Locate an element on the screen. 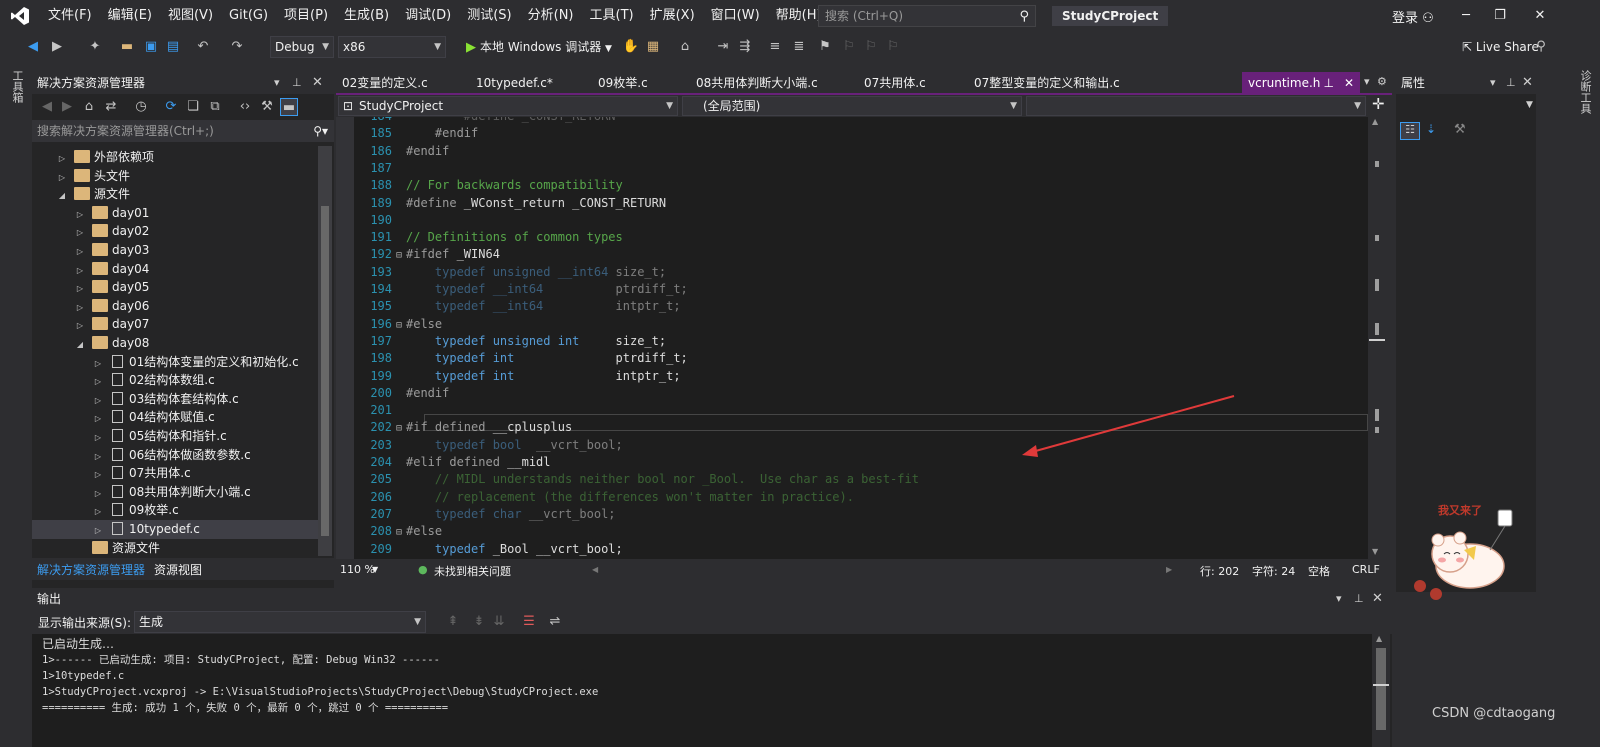  collapse-all-icon: ❏ is located at coordinates (193, 107).